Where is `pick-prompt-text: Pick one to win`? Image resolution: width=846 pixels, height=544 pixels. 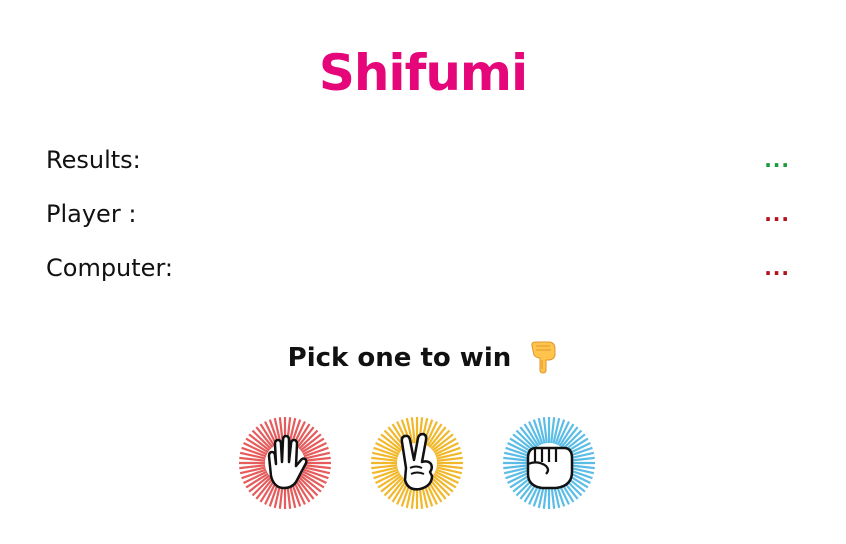
pick-prompt-text: Pick one to win is located at coordinates (399, 358).